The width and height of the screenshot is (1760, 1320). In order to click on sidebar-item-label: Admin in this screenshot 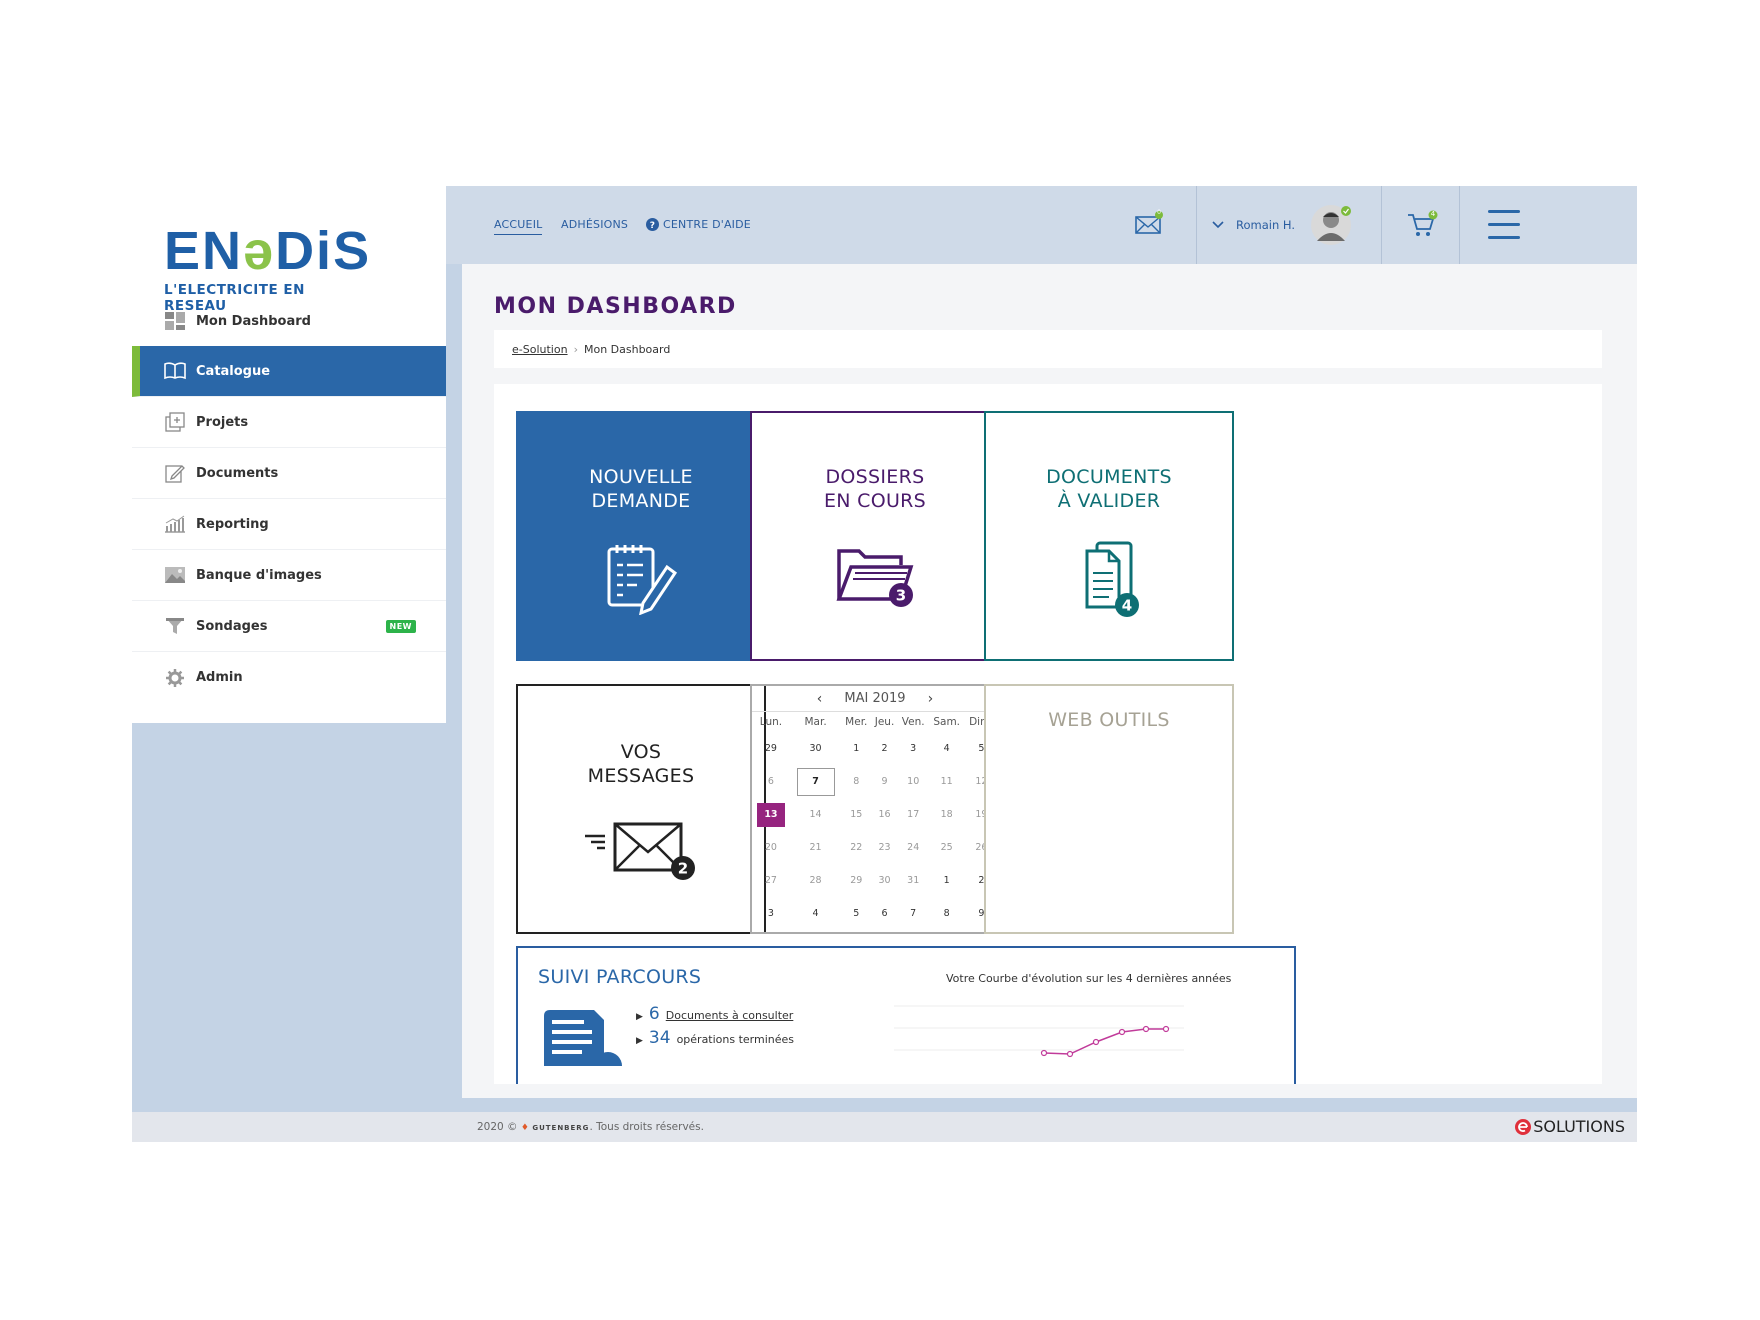, I will do `click(219, 677)`.